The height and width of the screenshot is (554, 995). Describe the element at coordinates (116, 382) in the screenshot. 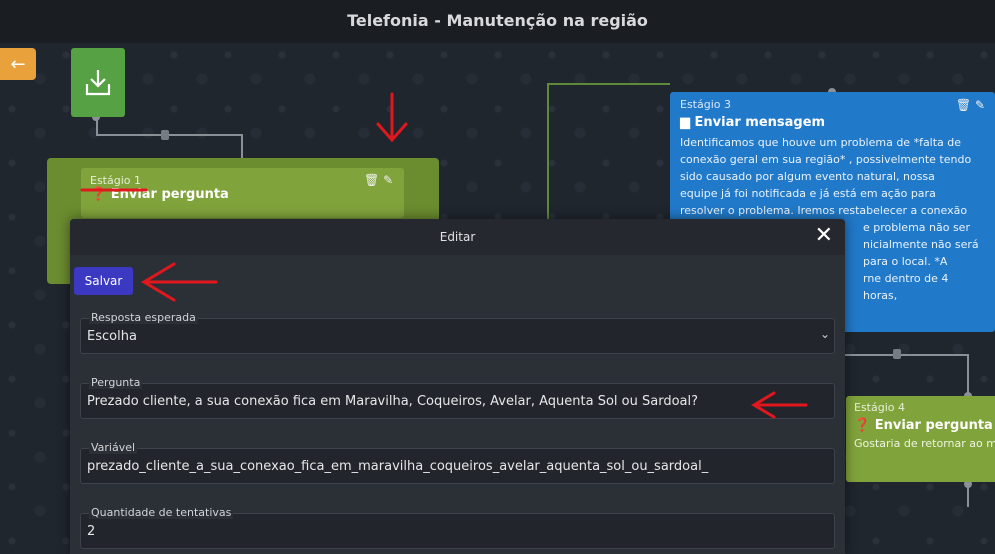

I see `field-label: Pergunta` at that location.